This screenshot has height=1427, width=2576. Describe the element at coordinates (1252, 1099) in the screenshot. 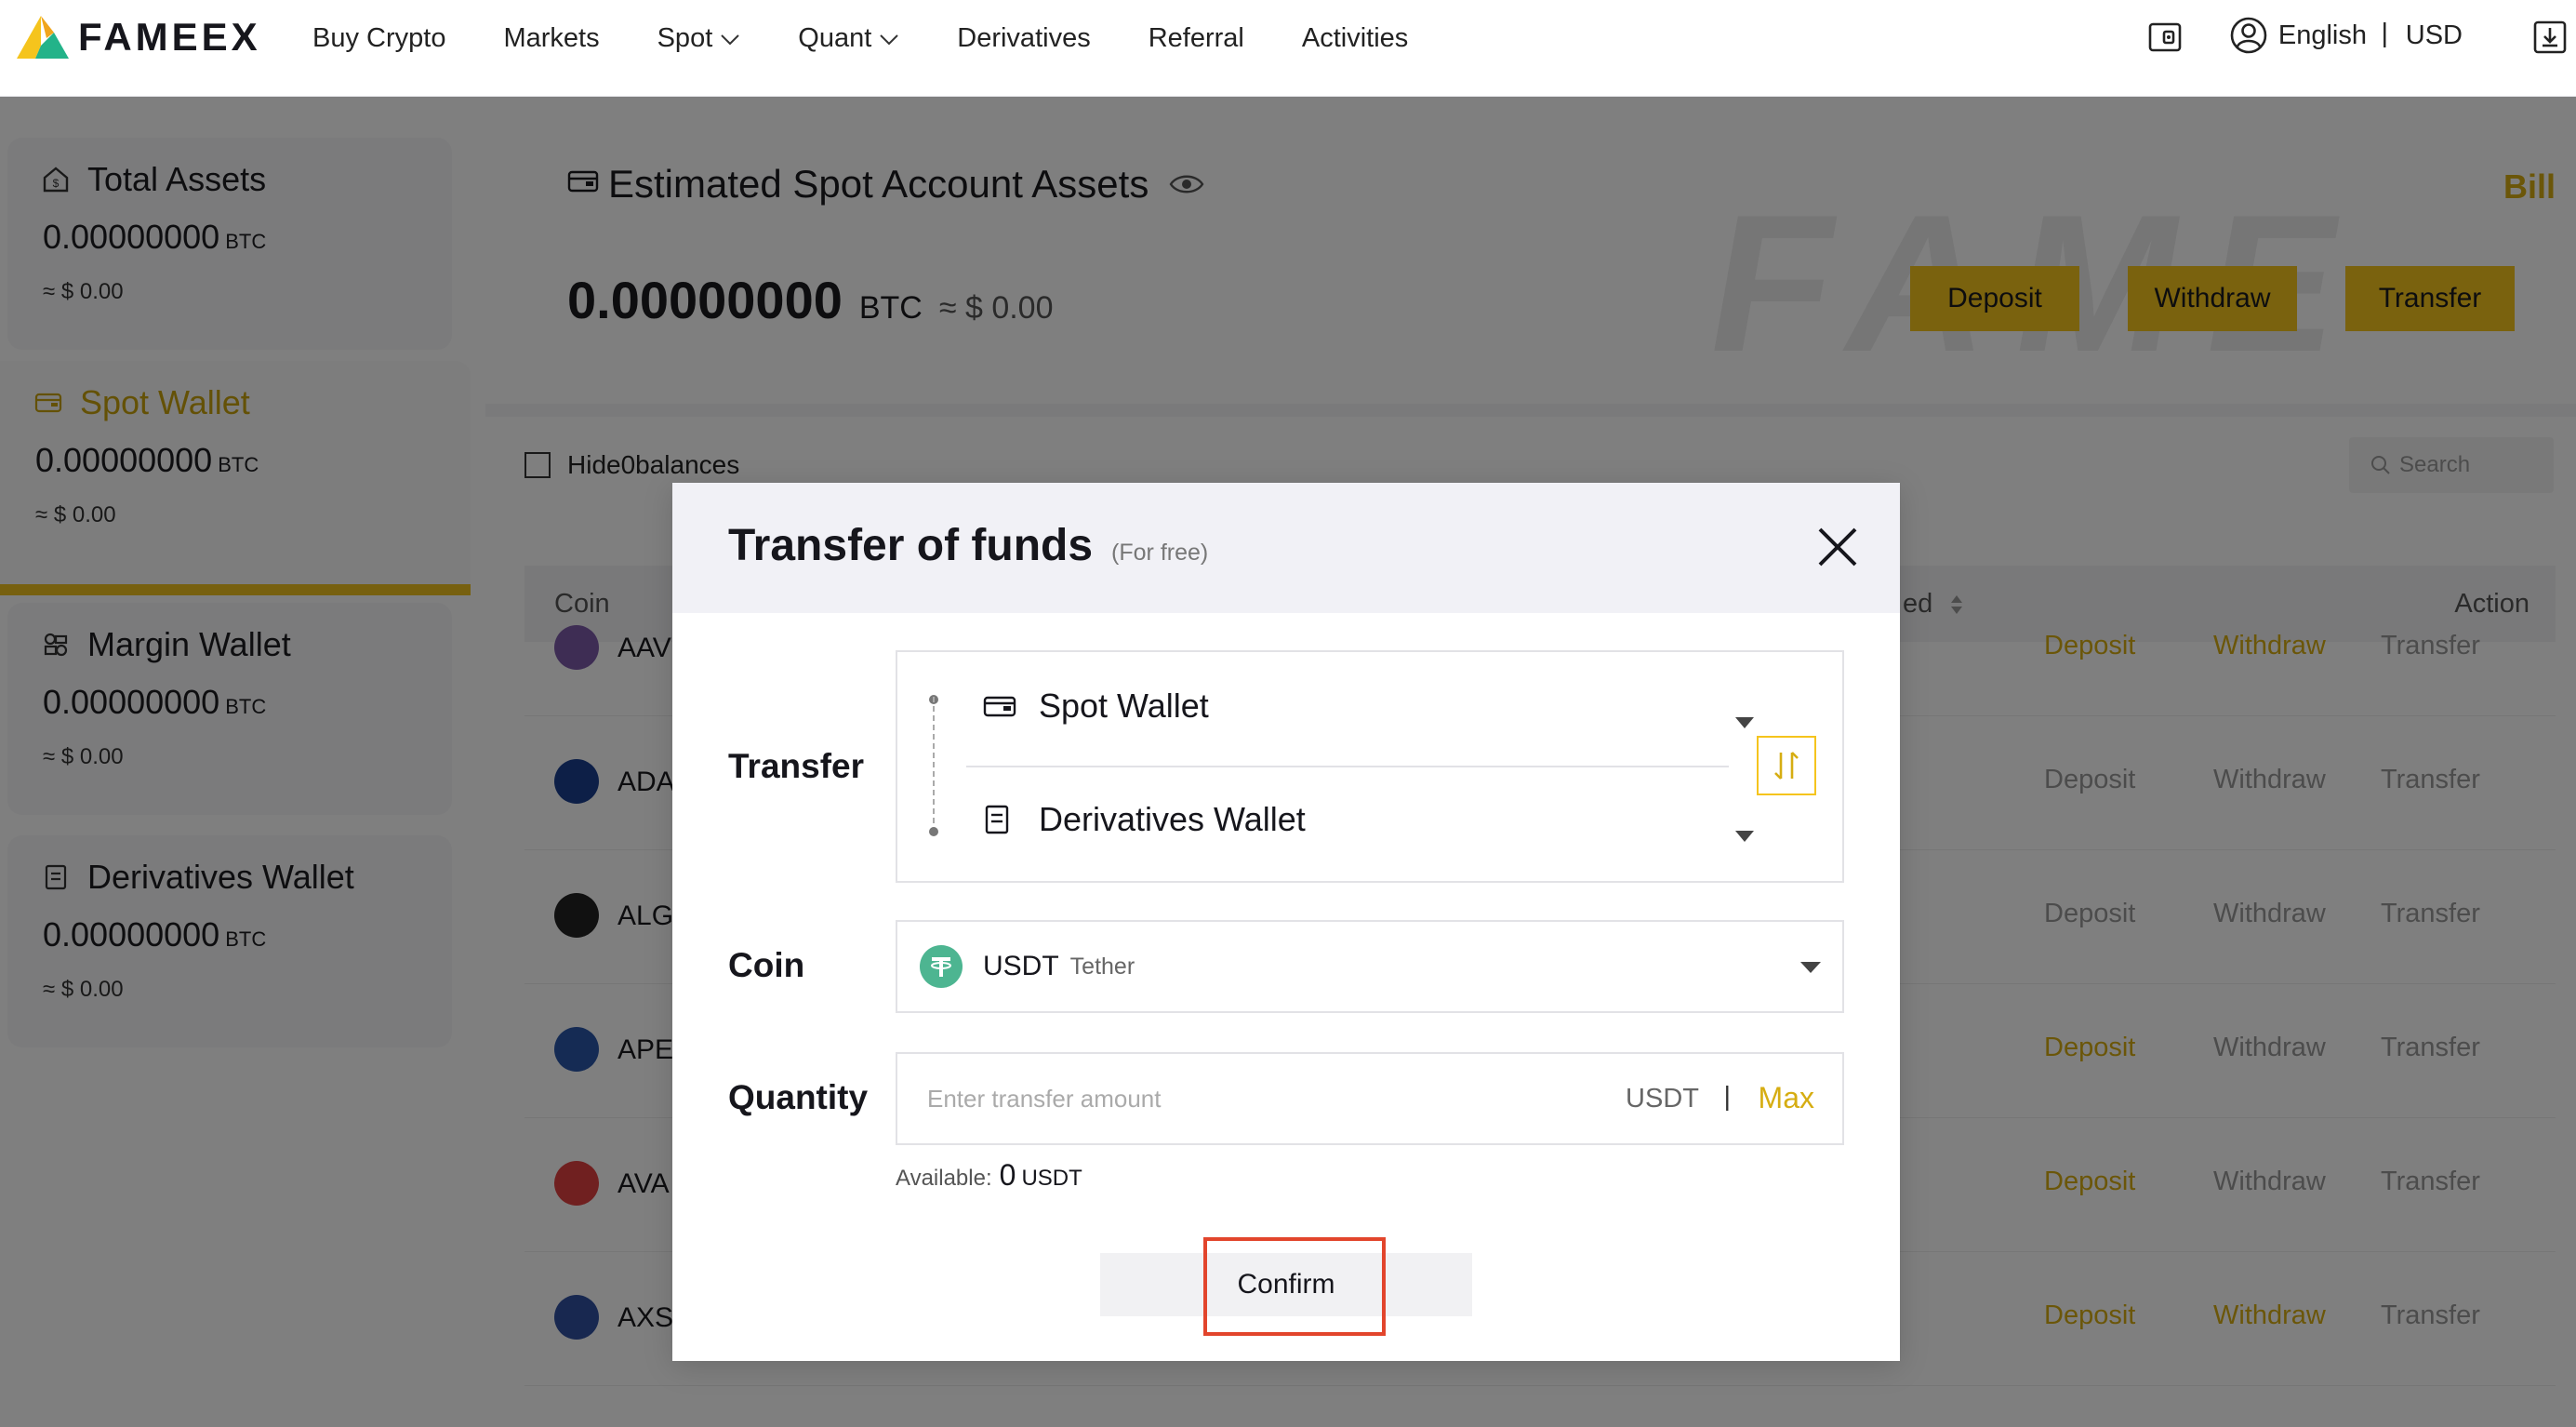

I see `quantity-input` at that location.